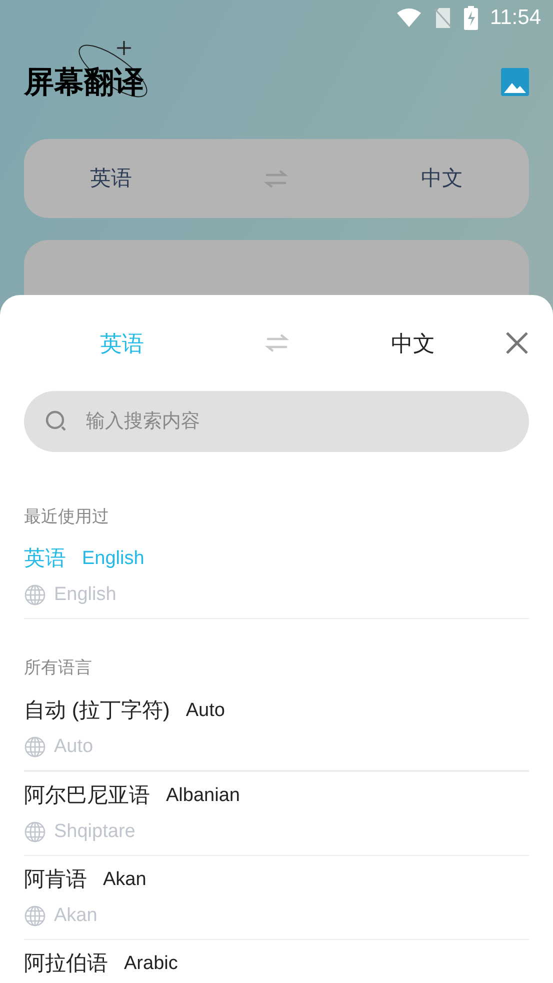 This screenshot has width=553, height=983. I want to click on language-english-name: Auto, so click(205, 710).